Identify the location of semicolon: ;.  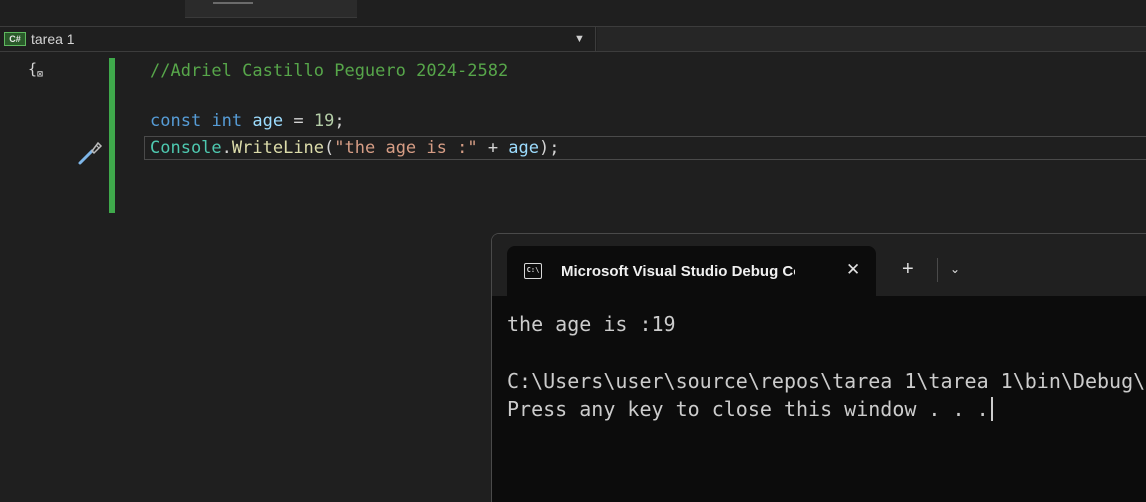
(339, 121).